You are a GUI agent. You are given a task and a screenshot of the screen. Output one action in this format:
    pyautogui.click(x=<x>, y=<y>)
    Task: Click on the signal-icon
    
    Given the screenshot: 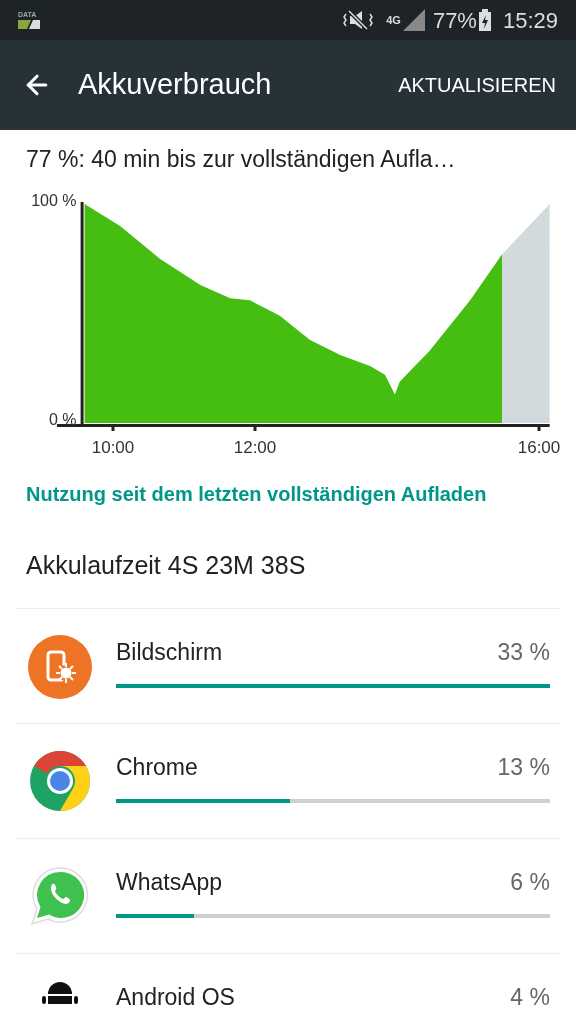 What is the action you would take?
    pyautogui.click(x=413, y=20)
    